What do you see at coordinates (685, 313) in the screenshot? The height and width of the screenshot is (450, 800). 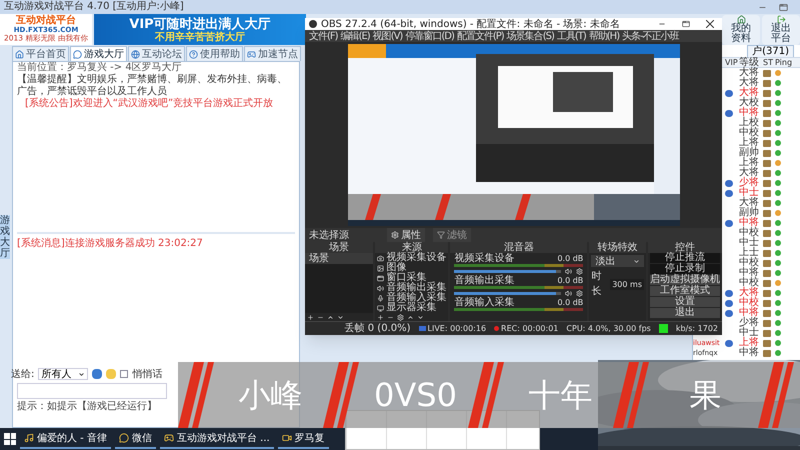 I see `control-button: 退出` at bounding box center [685, 313].